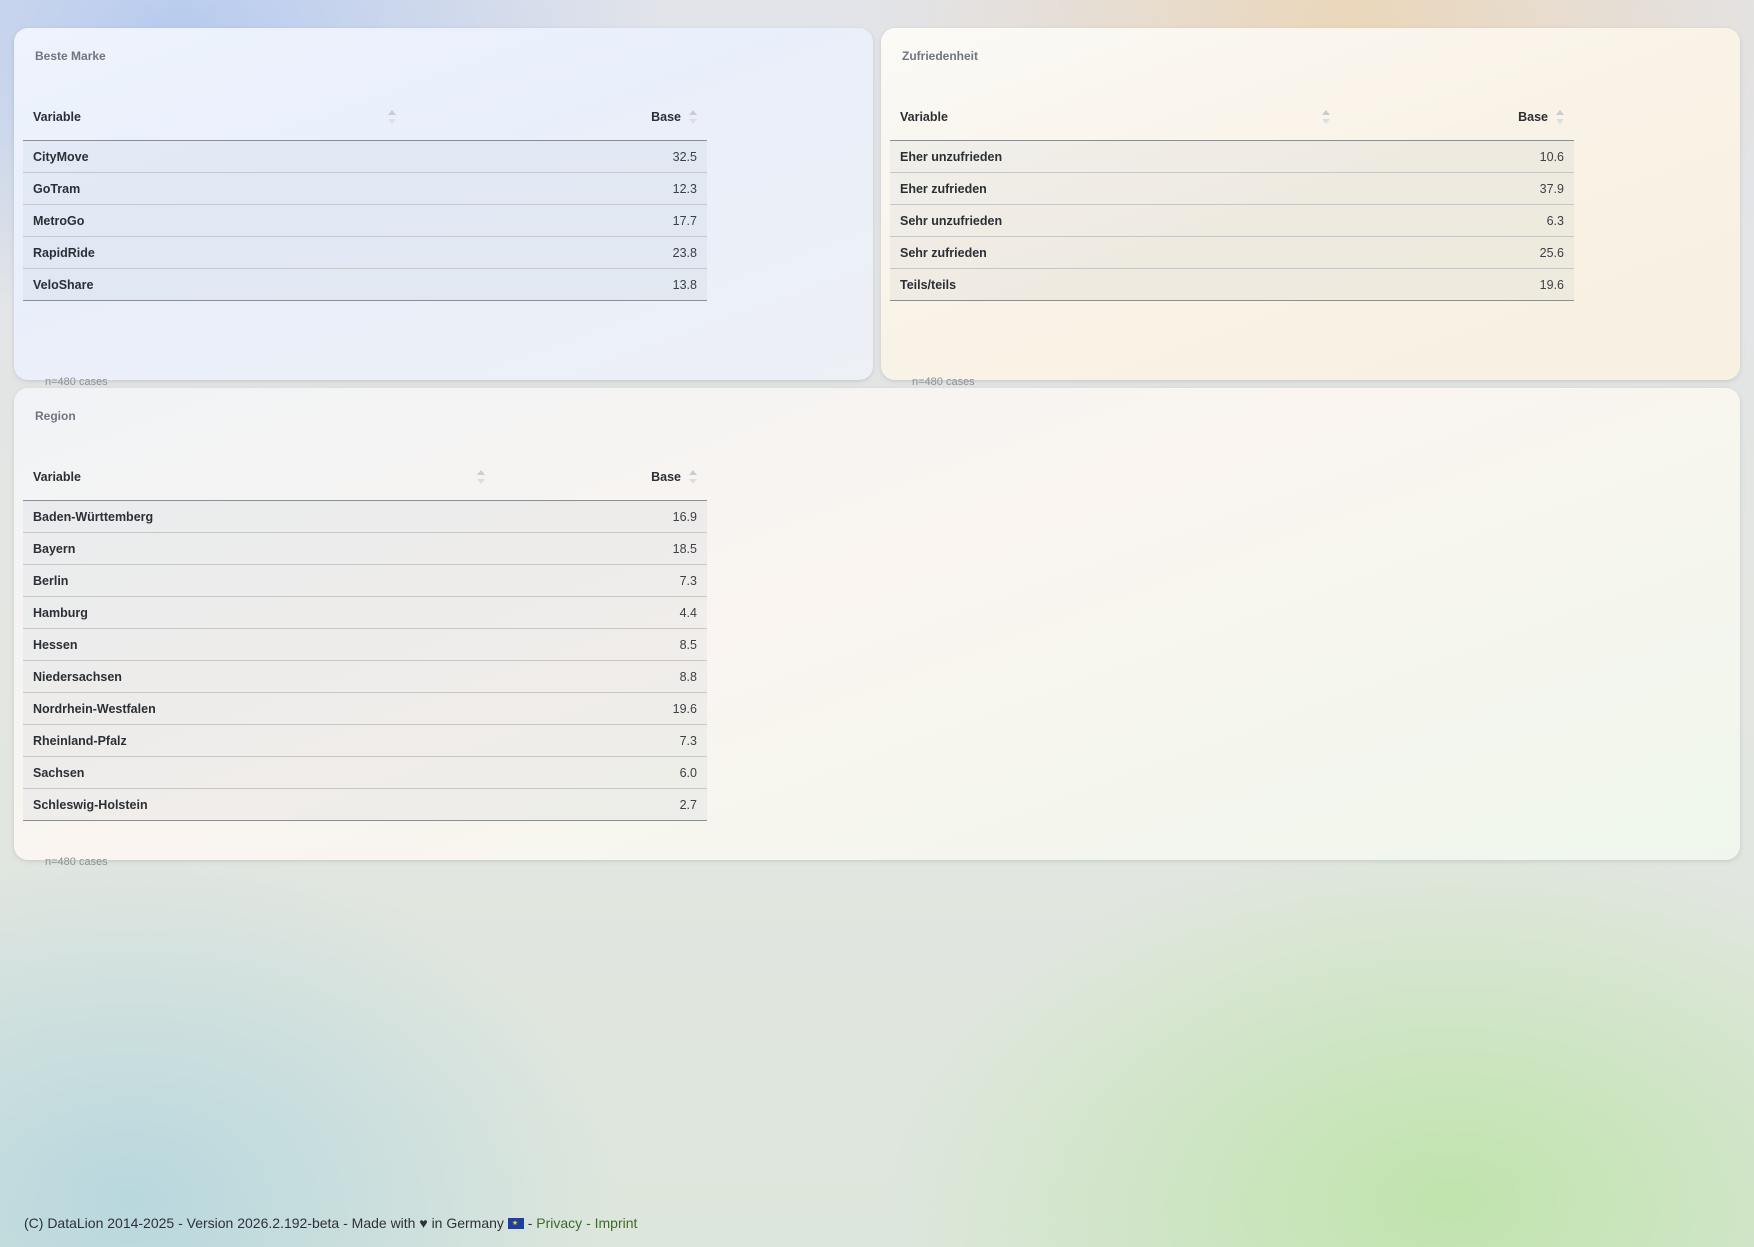 This screenshot has width=1754, height=1247. I want to click on row-value: 6.3, so click(1454, 220).